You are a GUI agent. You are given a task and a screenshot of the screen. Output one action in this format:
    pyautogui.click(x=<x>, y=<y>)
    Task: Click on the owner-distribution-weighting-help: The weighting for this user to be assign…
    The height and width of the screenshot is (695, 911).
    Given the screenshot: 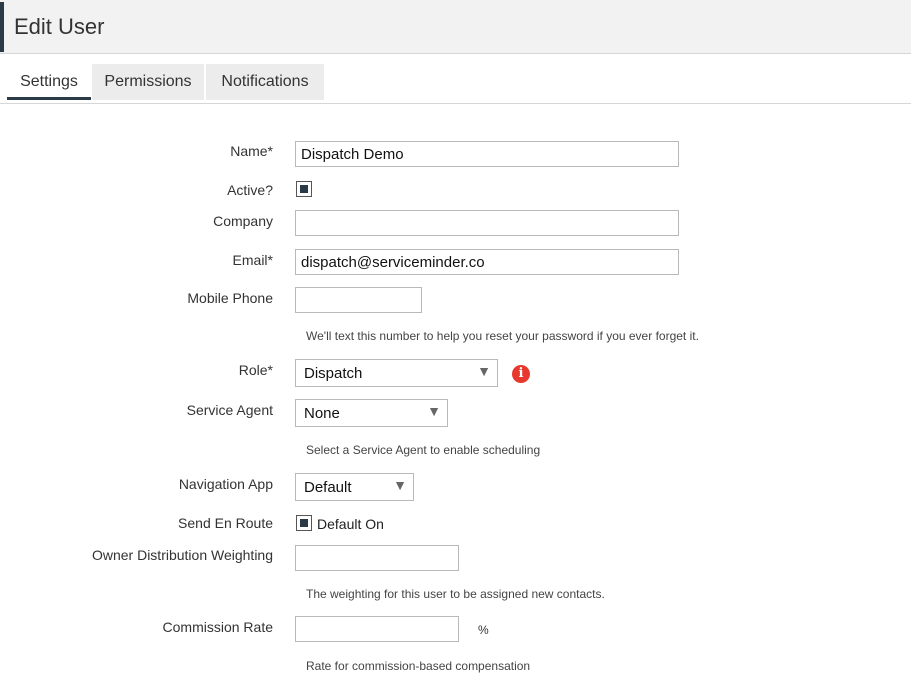 What is the action you would take?
    pyautogui.click(x=455, y=594)
    